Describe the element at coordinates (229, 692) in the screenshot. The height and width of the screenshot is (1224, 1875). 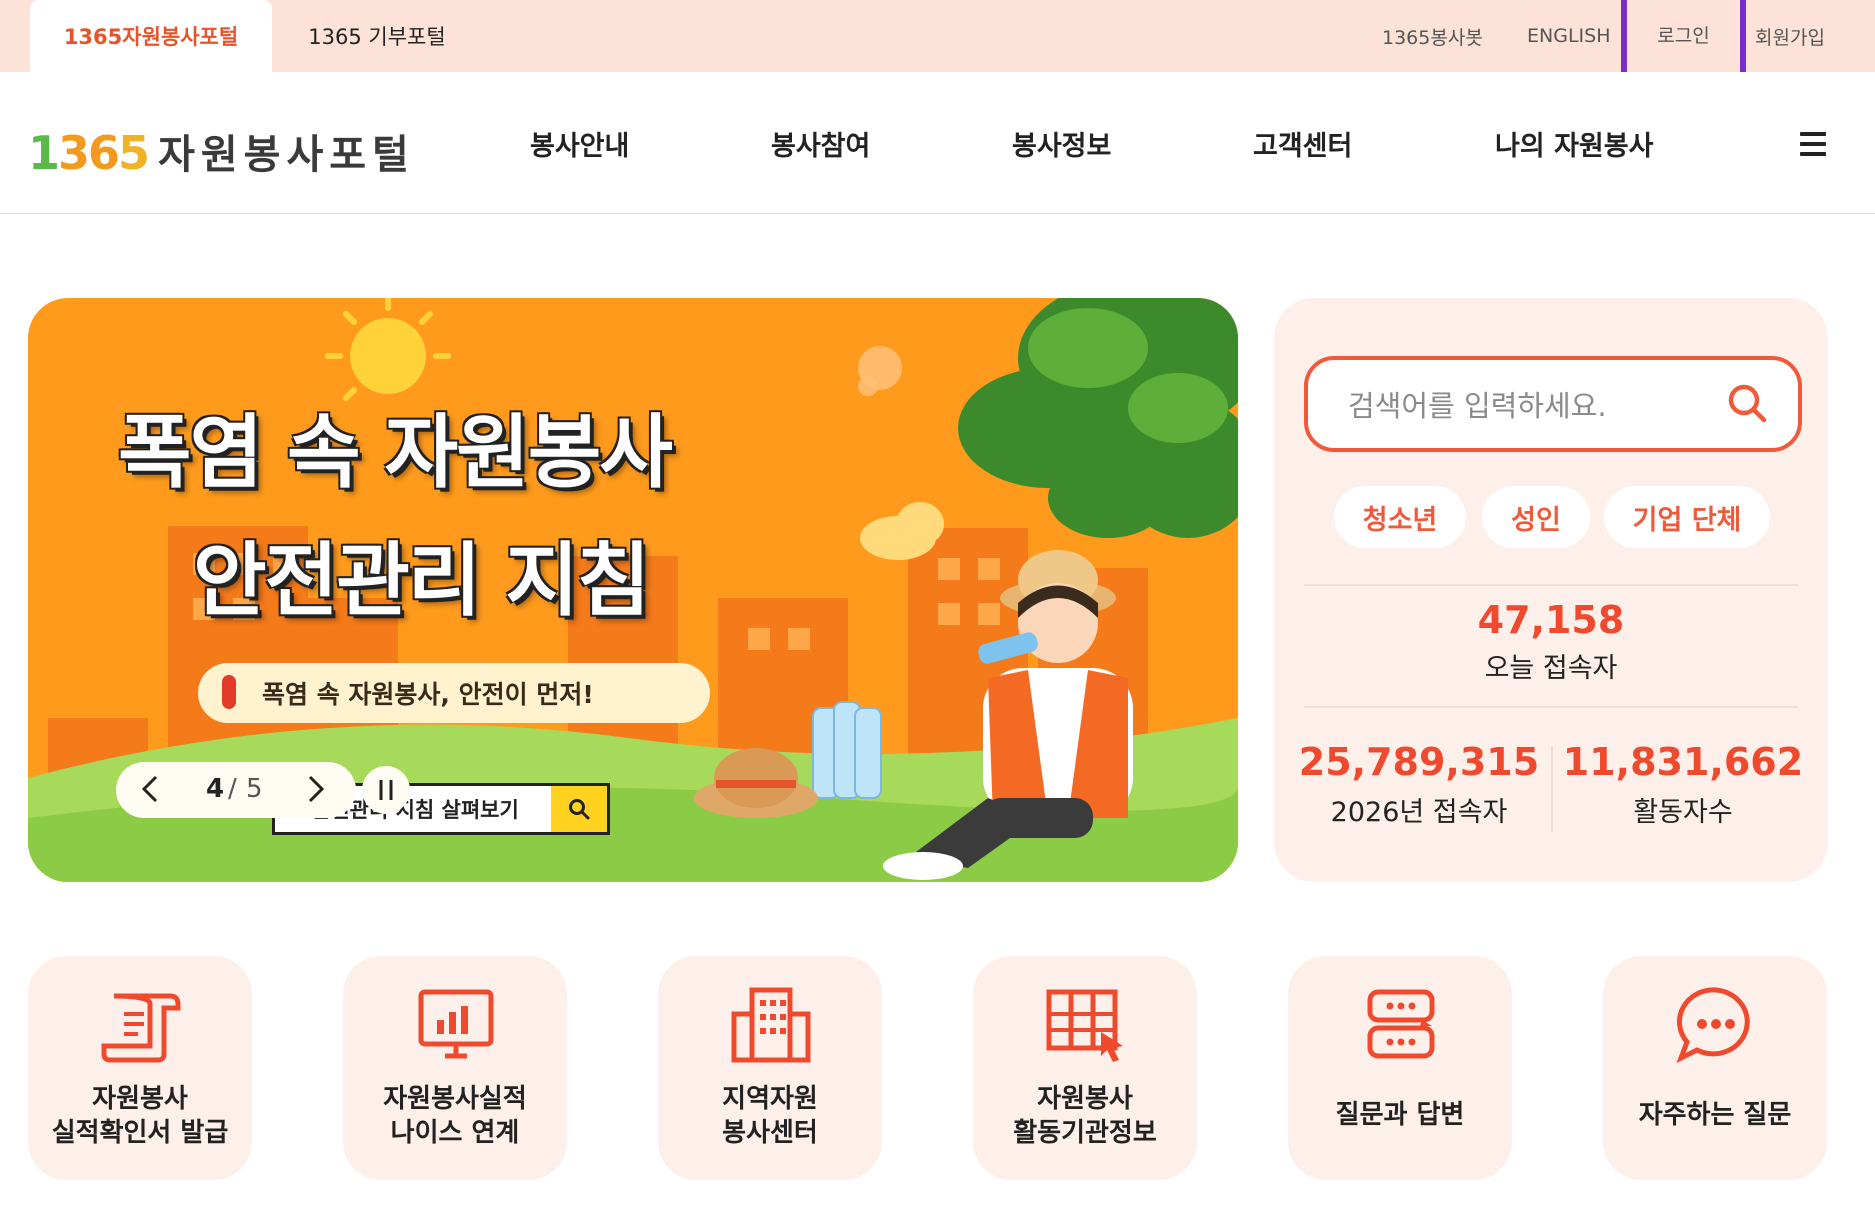
I see `thermometer-icon` at that location.